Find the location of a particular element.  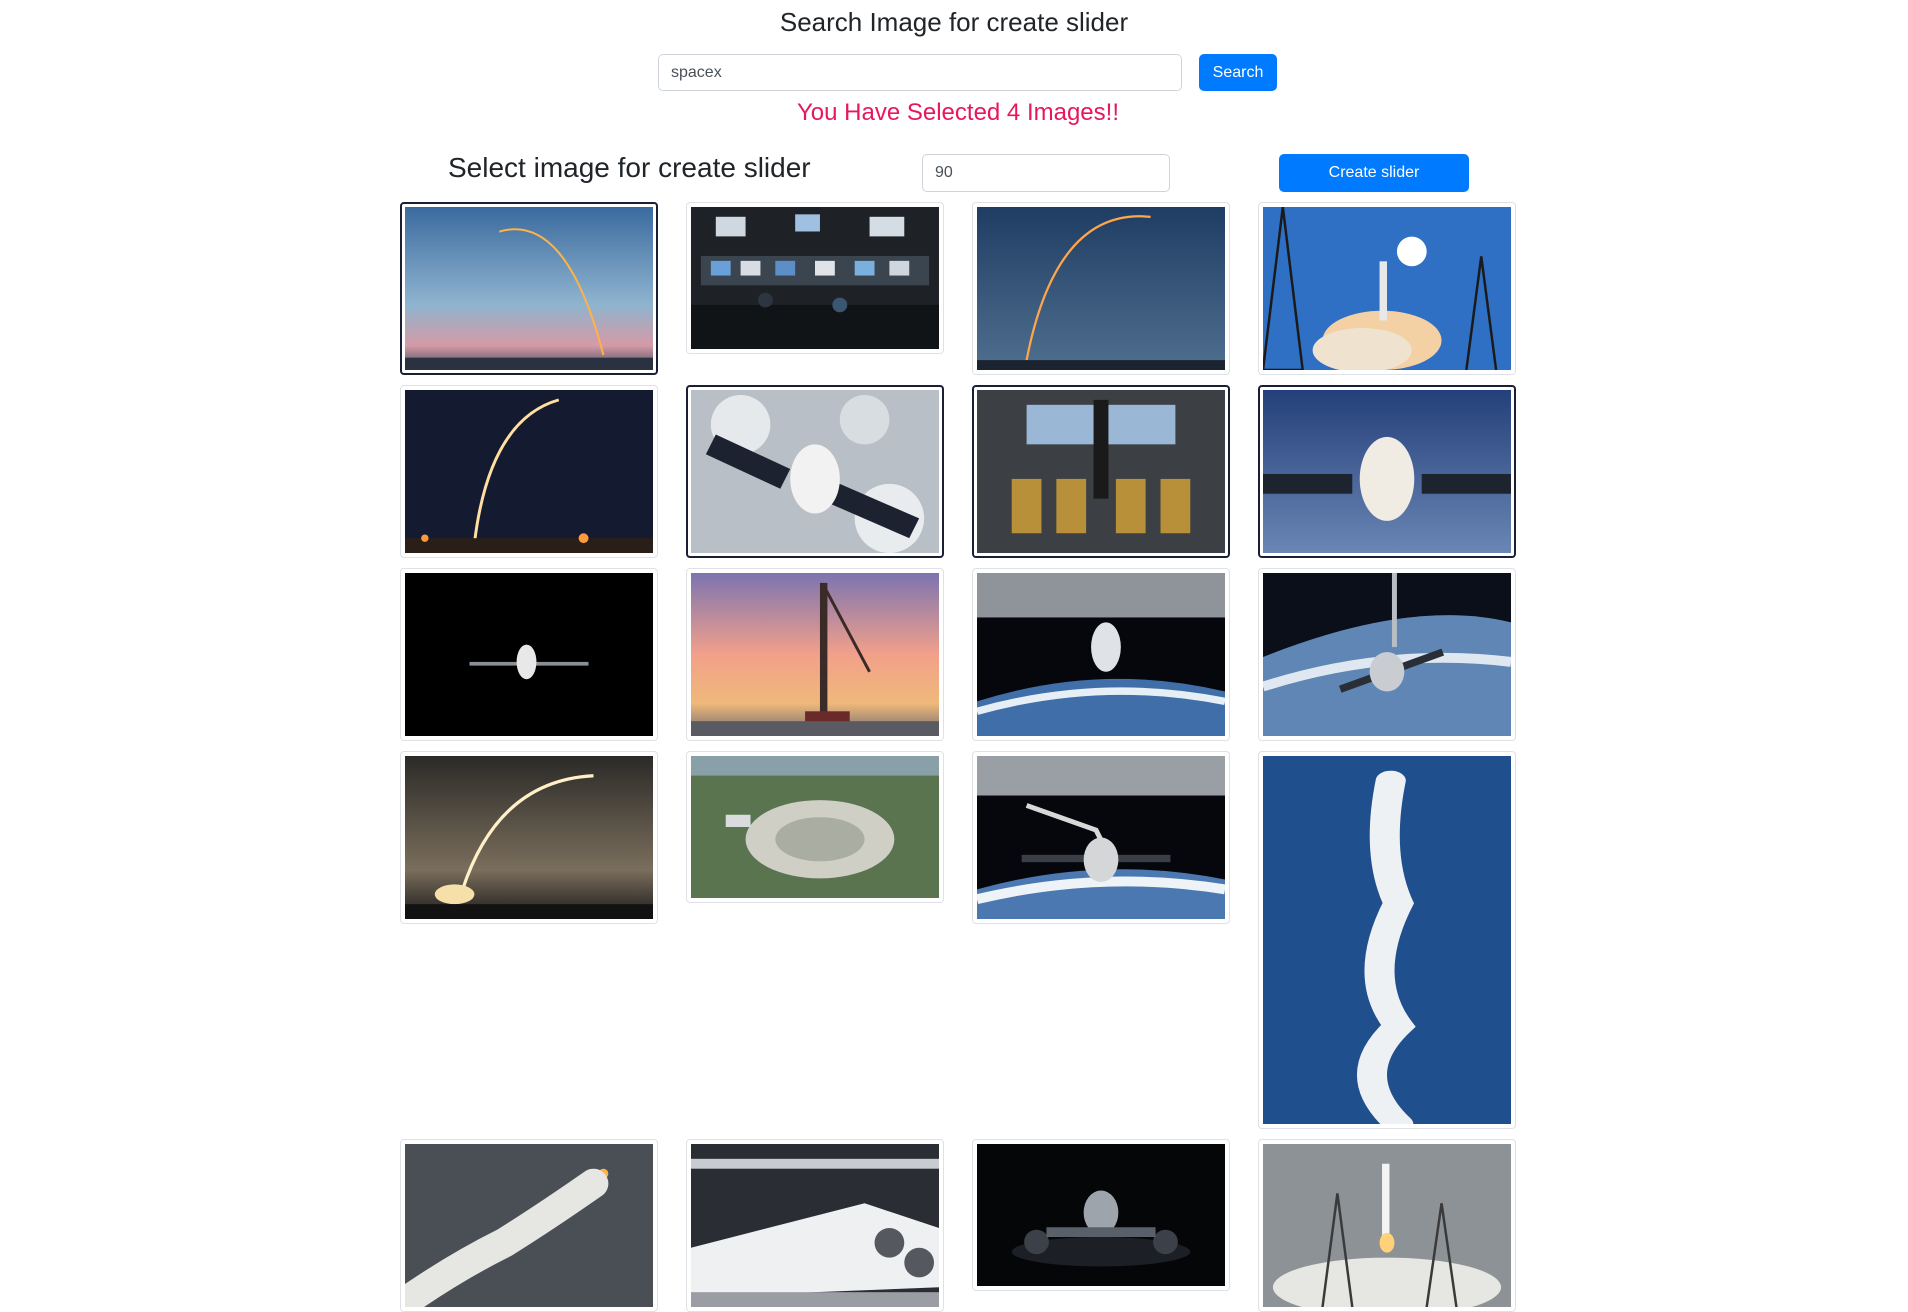

image-crew-dragon-interior is located at coordinates (1101, 471).